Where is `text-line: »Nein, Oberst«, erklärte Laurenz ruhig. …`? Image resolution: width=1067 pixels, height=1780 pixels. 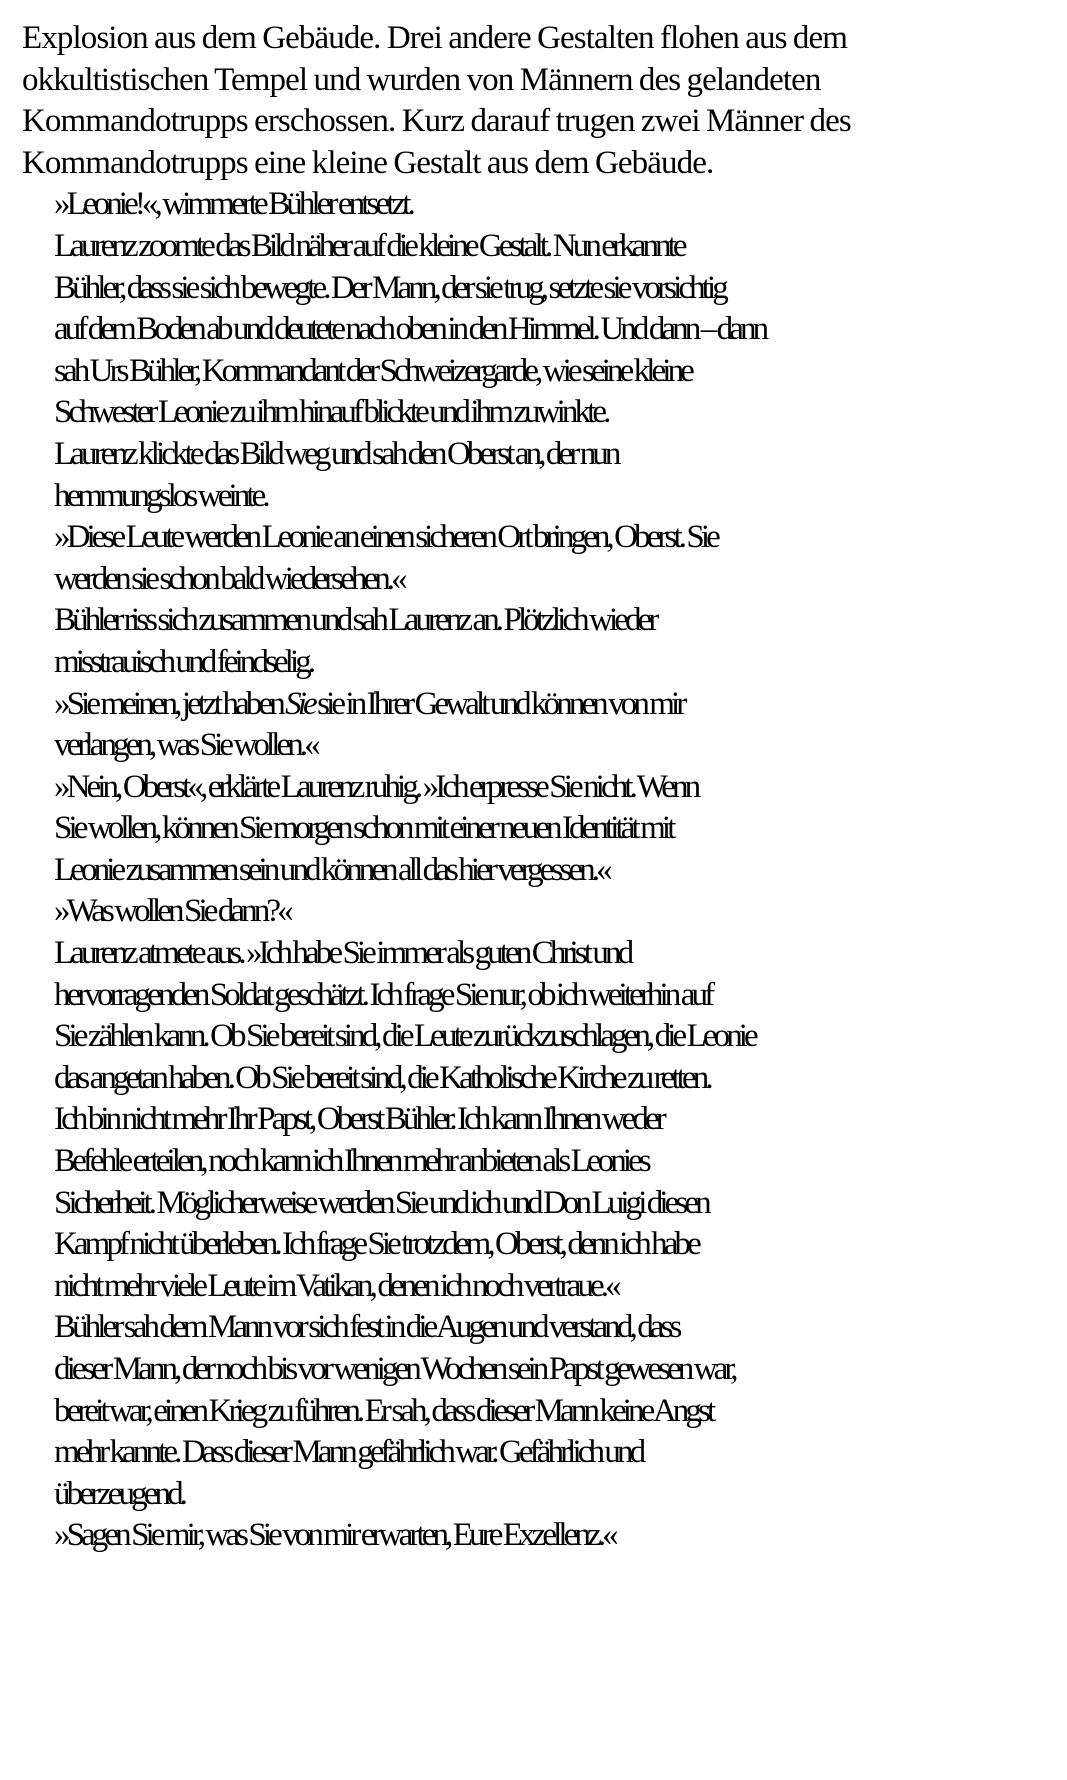 text-line: »Nein, Oberst«, erklärte Laurenz ruhig. … is located at coordinates (377, 786).